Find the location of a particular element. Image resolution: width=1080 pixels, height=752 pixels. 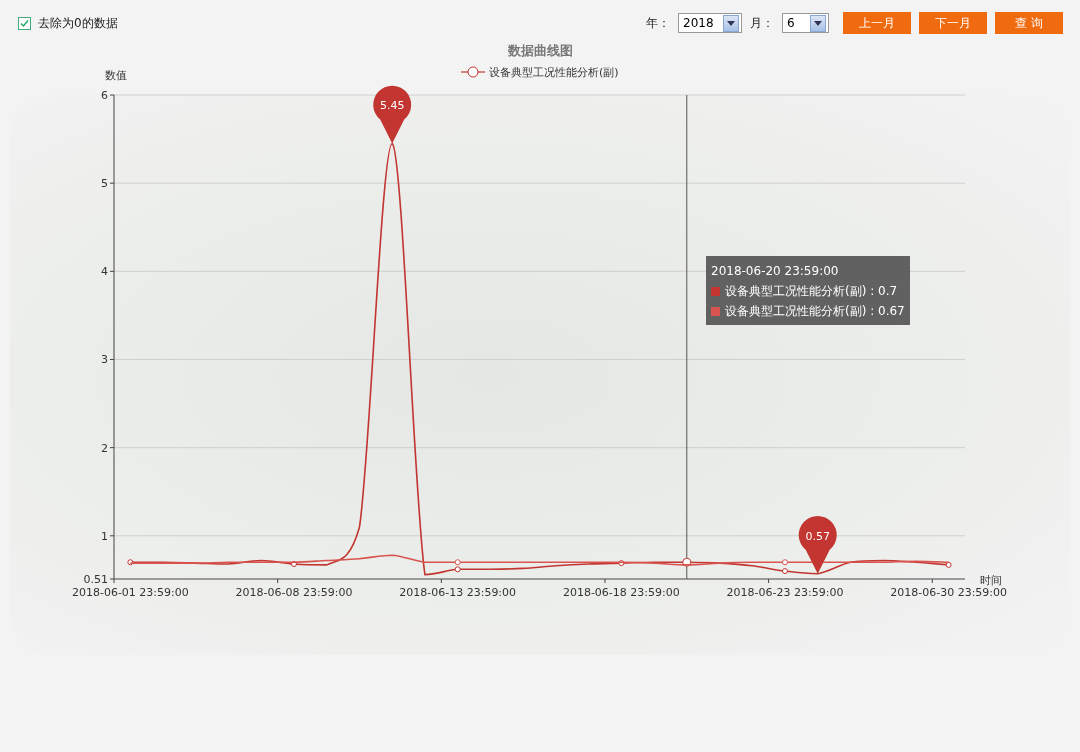

x-axis-title: 时间 is located at coordinates (991, 580).